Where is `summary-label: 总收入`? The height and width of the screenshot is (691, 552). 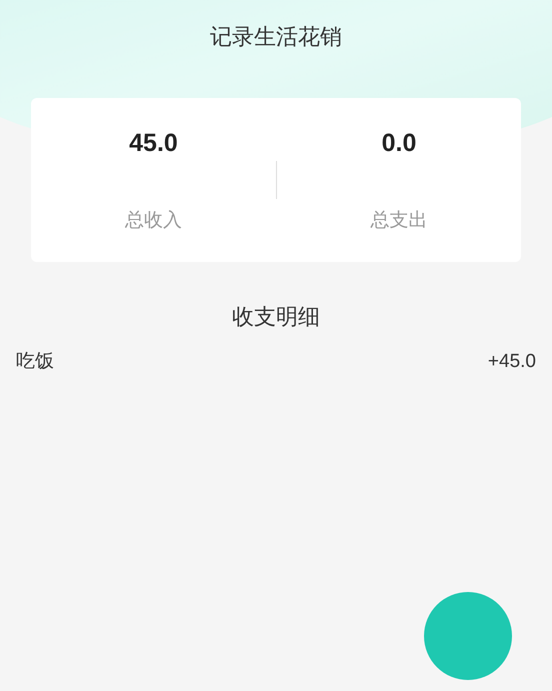
summary-label: 总收入 is located at coordinates (153, 220).